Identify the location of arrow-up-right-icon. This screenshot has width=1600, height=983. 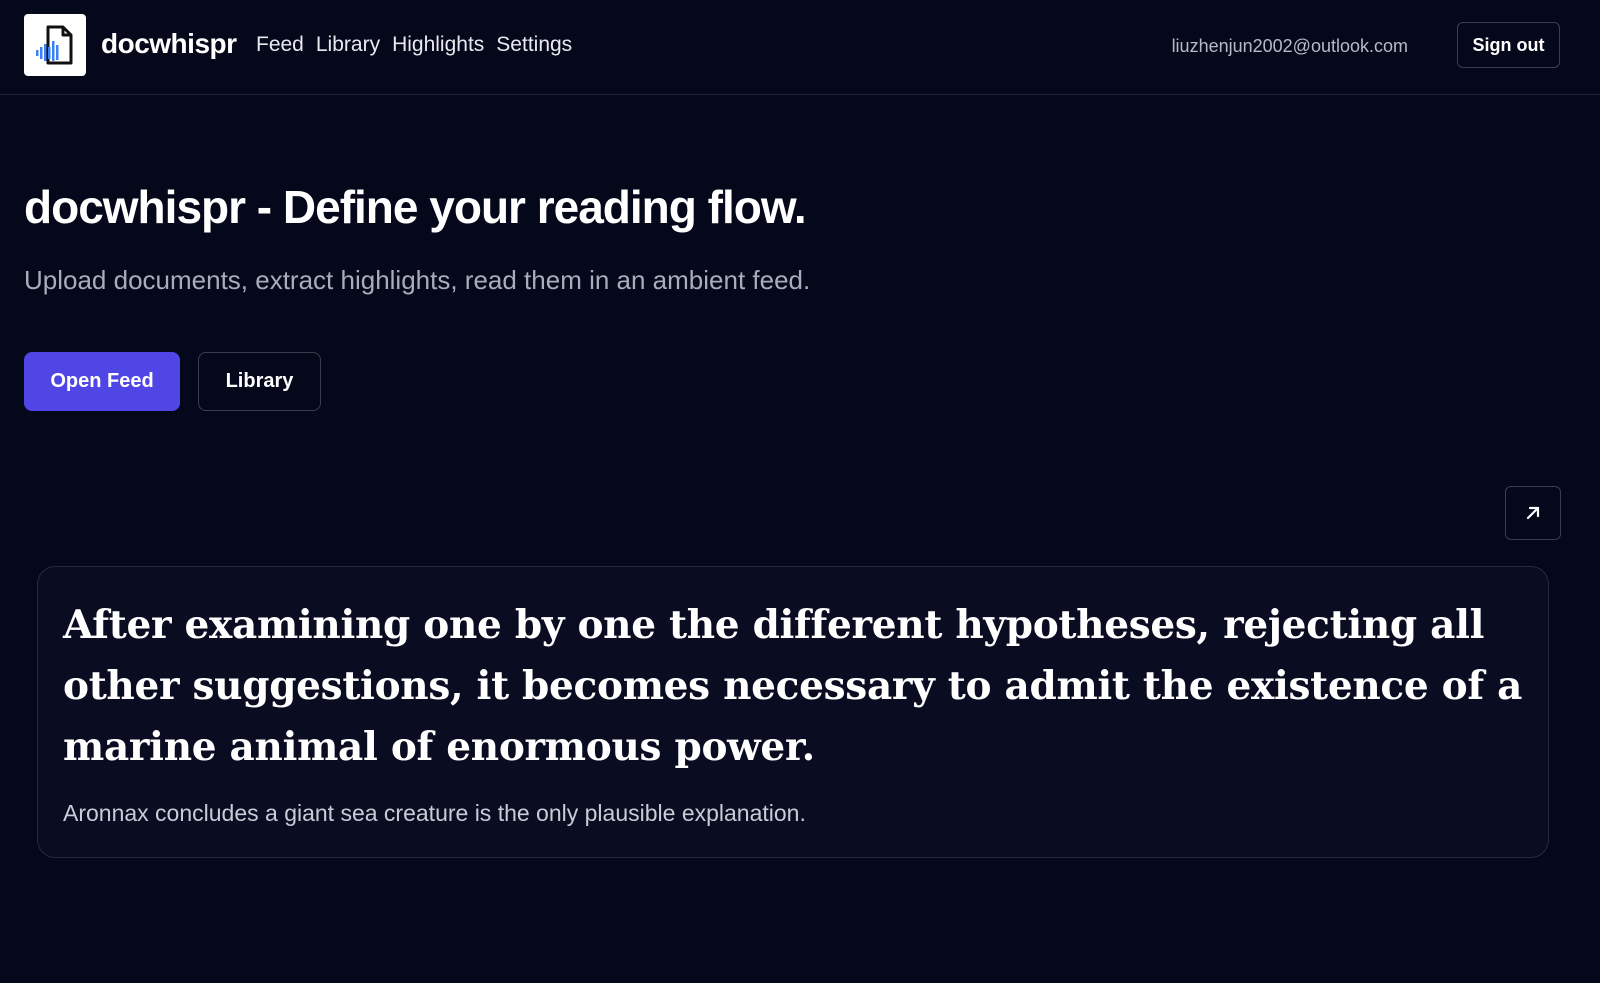
(1533, 513).